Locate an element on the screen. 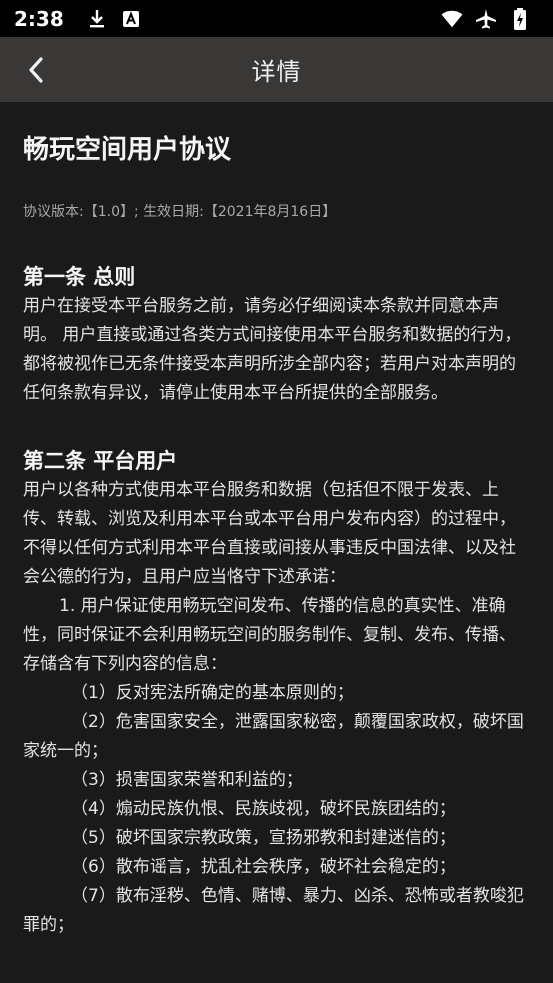  airplane-mode-icon is located at coordinates (486, 19).